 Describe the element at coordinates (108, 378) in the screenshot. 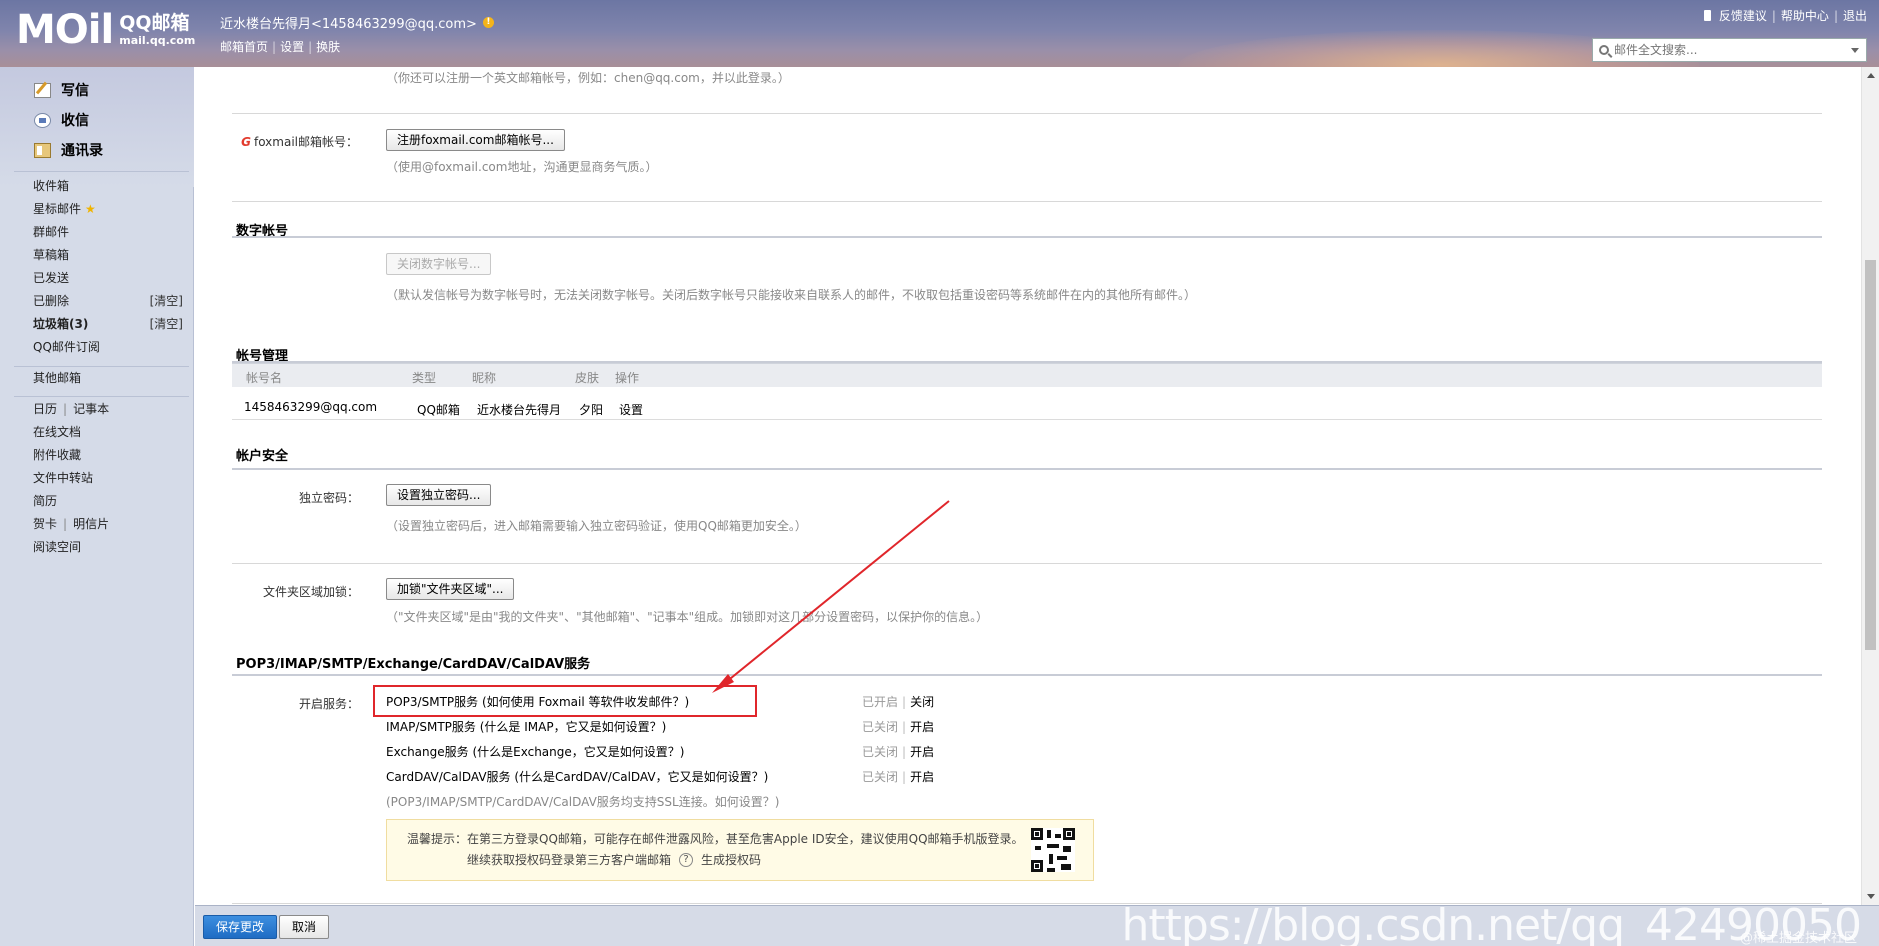

I see `other-mailbox: 其他邮箱` at that location.